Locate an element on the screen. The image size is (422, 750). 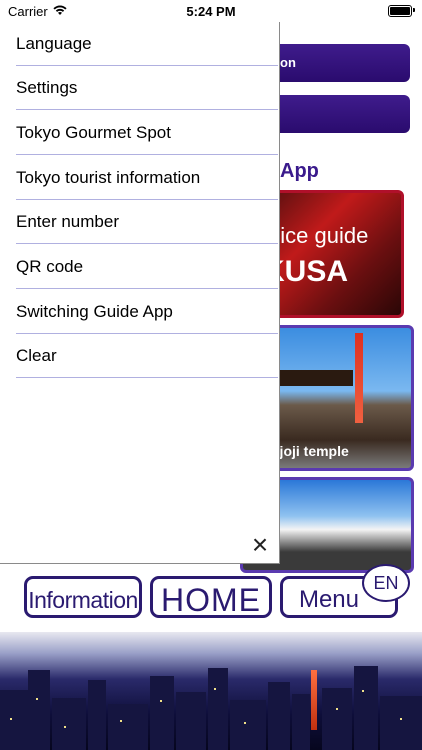
clock: 5:24 PM is located at coordinates (211, 11).